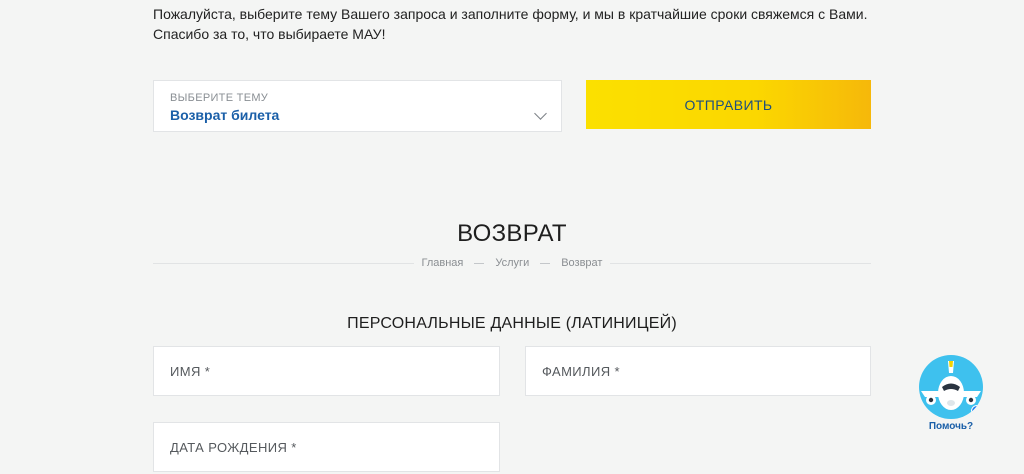 The height and width of the screenshot is (474, 1024). I want to click on submit-button: Отправить, so click(728, 104).